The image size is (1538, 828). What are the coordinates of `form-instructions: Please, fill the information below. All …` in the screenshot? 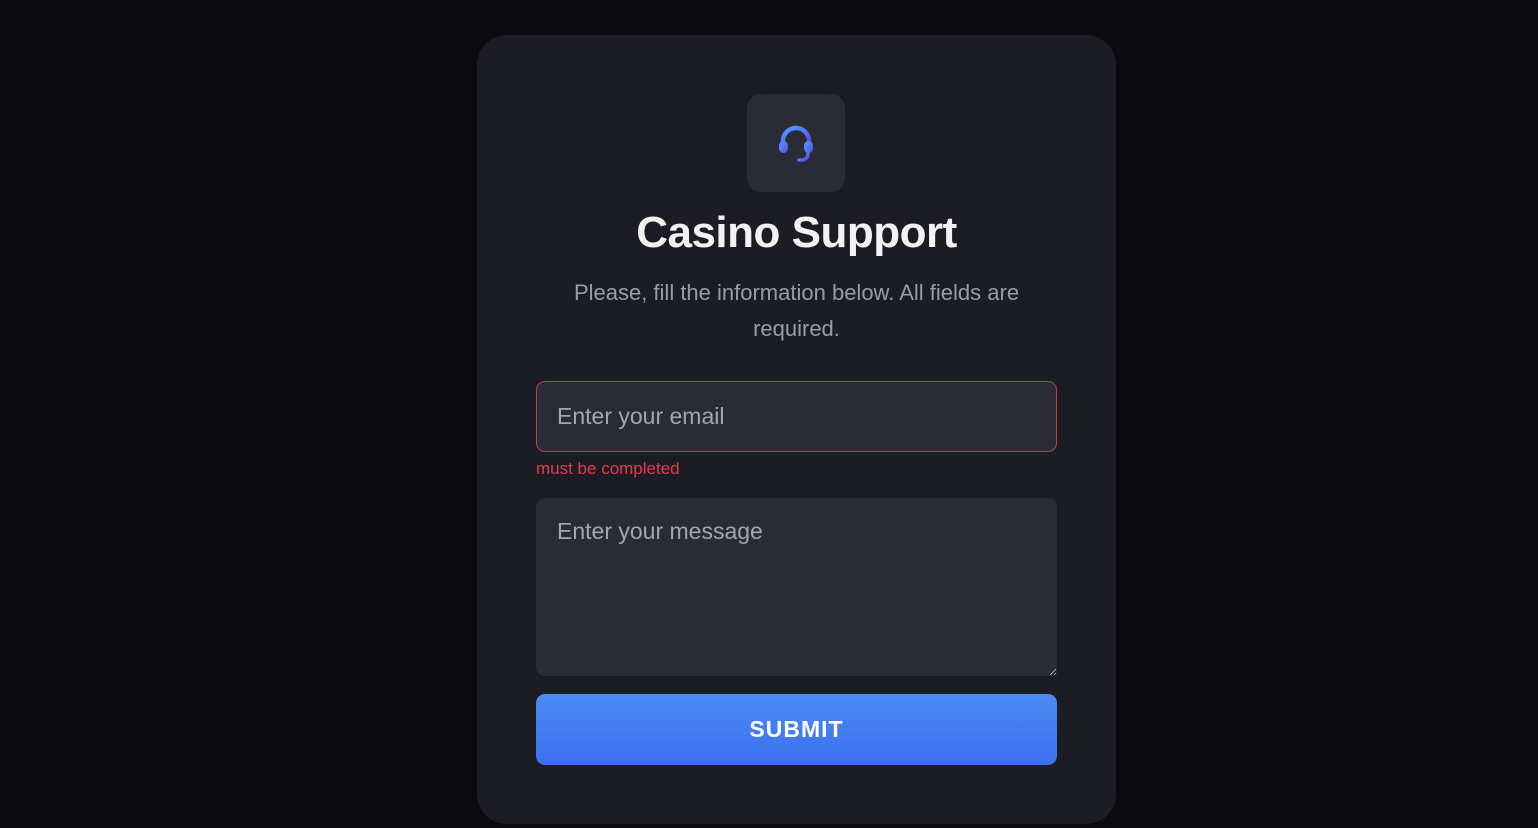 It's located at (796, 310).